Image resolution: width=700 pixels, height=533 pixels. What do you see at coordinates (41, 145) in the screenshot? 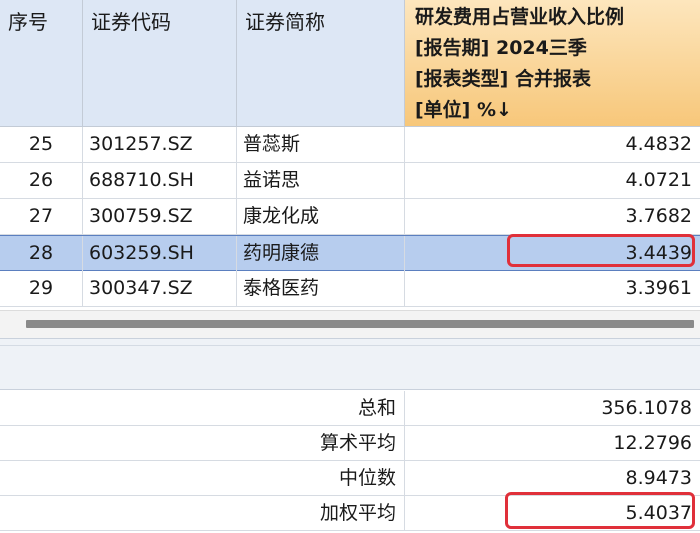
I see `cell-seq: 25` at bounding box center [41, 145].